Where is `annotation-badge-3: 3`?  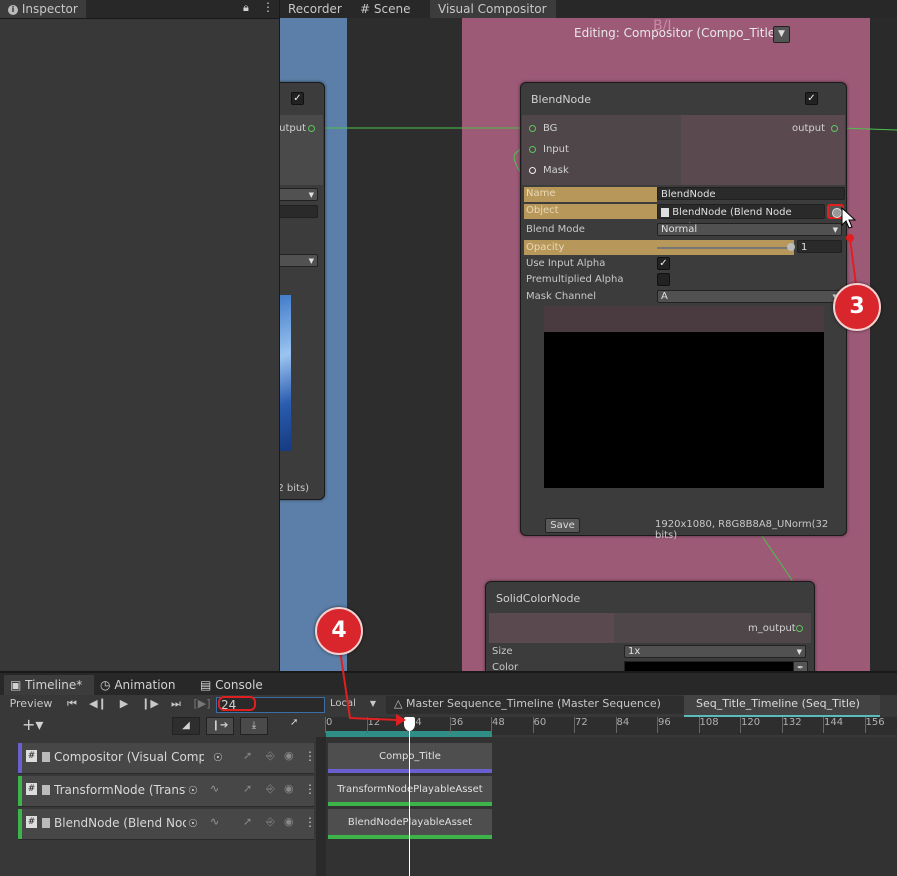 annotation-badge-3: 3 is located at coordinates (857, 307).